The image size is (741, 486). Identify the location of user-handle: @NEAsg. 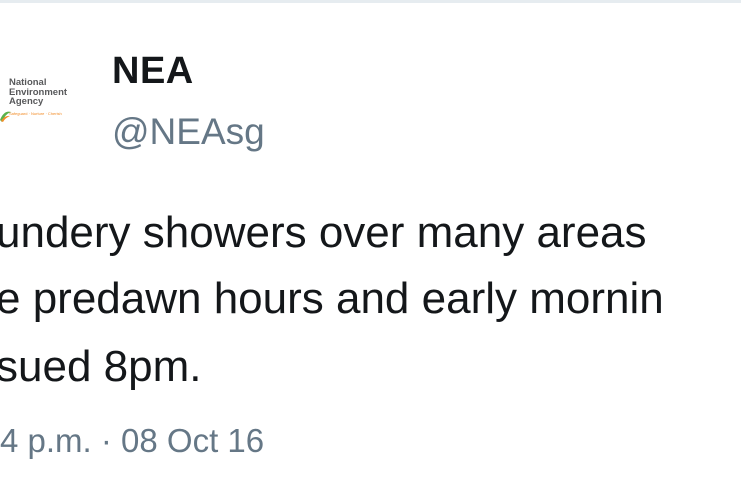
(188, 132).